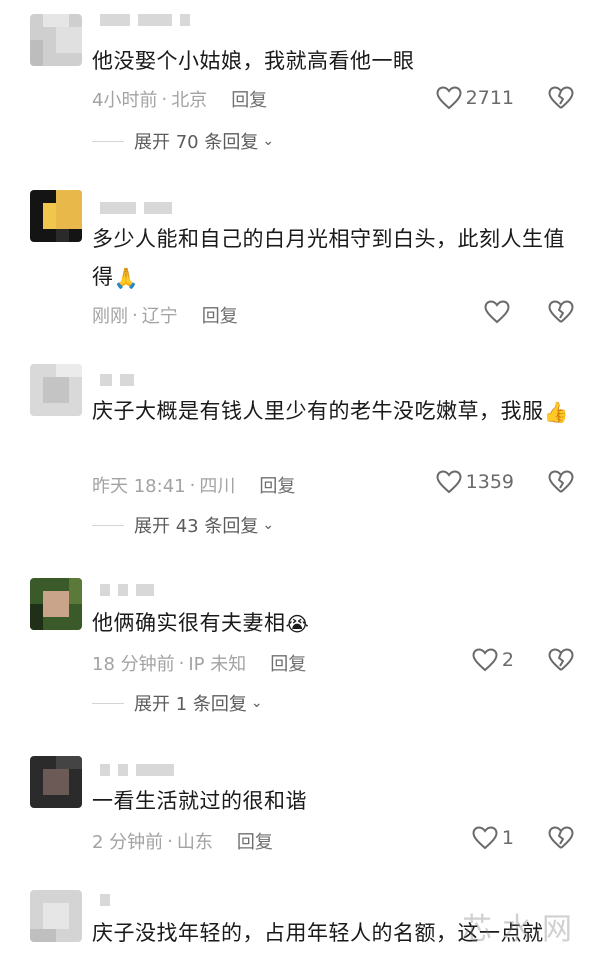 The width and height of the screenshot is (600, 962). What do you see at coordinates (196, 526) in the screenshot?
I see `expand-label: 展开 43 条回复` at bounding box center [196, 526].